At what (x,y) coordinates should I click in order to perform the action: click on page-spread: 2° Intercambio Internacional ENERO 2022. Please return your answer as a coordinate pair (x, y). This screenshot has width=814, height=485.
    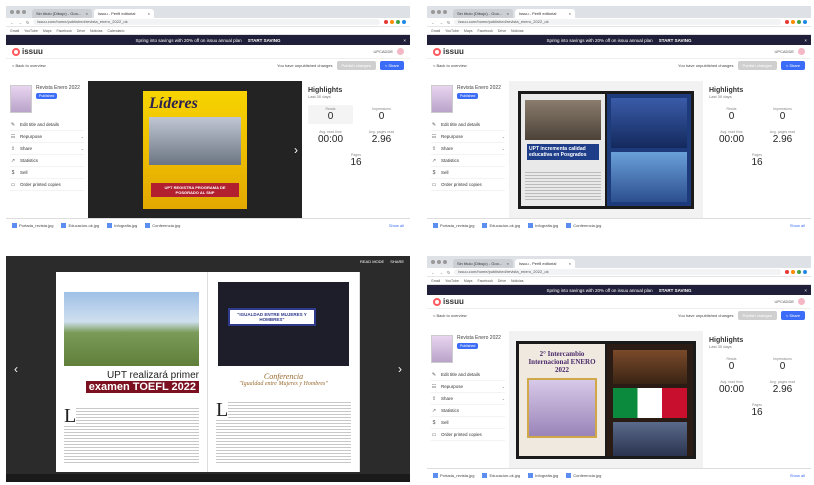
    Looking at the image, I should click on (606, 399).